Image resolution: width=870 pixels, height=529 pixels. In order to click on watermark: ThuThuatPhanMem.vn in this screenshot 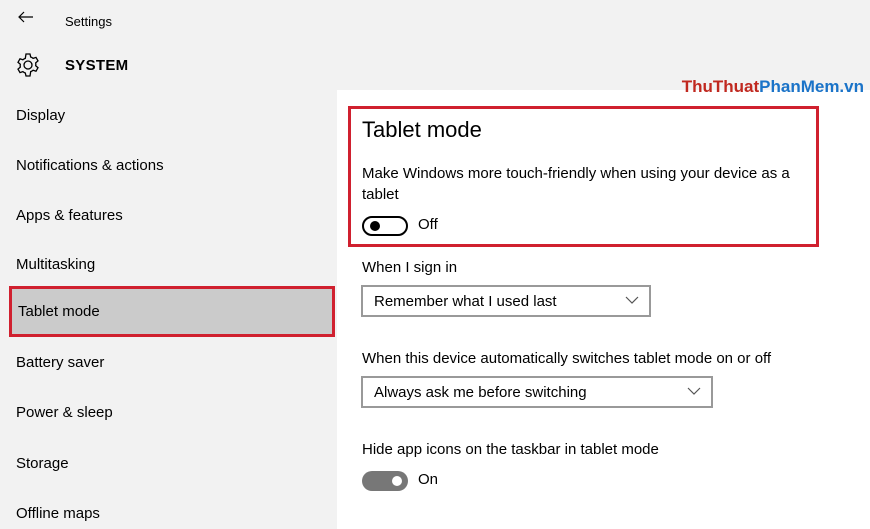, I will do `click(773, 87)`.